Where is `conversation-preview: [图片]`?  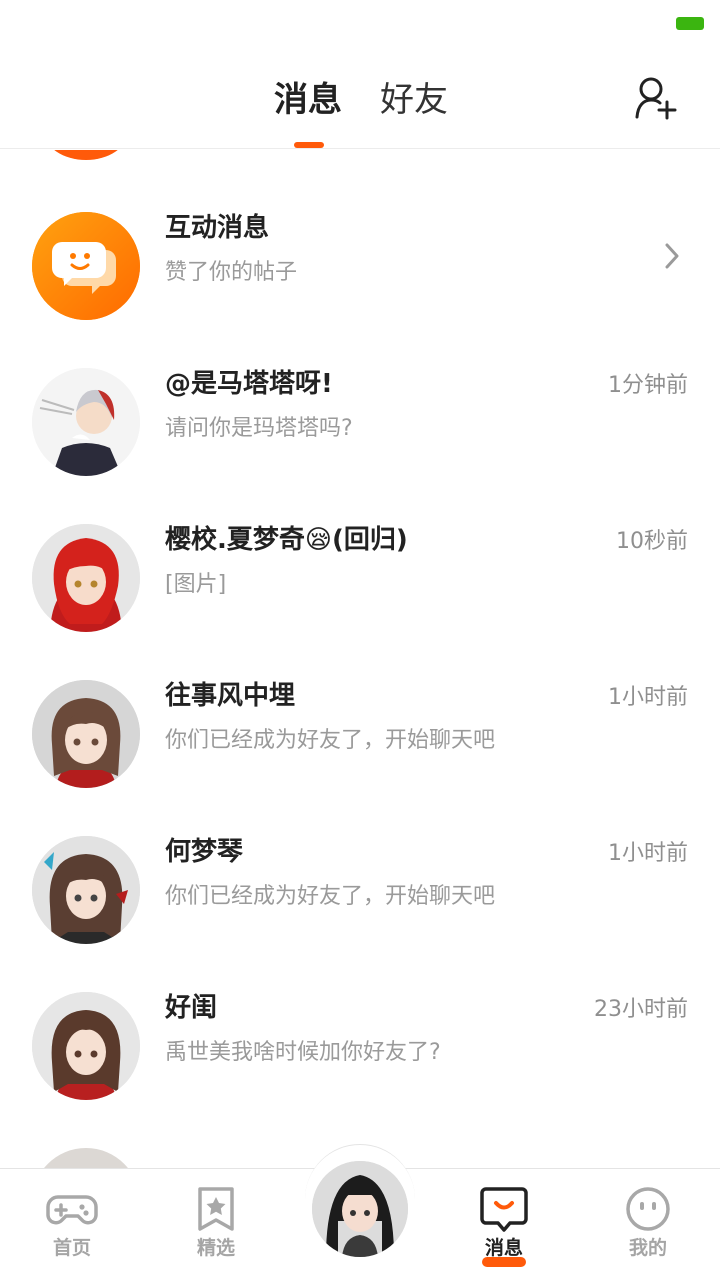
conversation-preview: [图片] is located at coordinates (196, 584).